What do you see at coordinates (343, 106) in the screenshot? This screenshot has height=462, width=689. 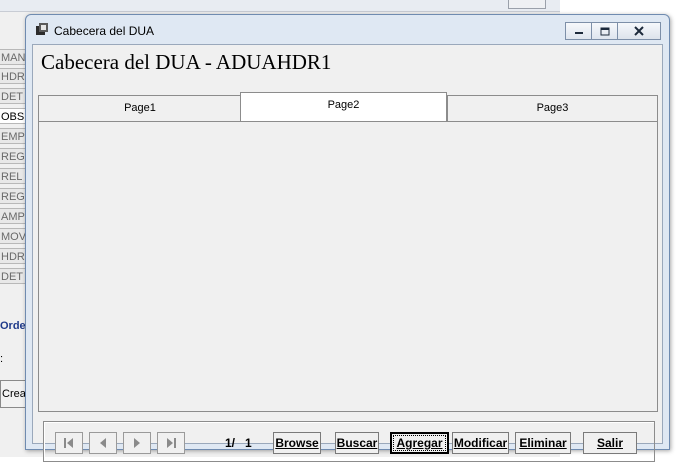 I see `tab-page2: Page2` at bounding box center [343, 106].